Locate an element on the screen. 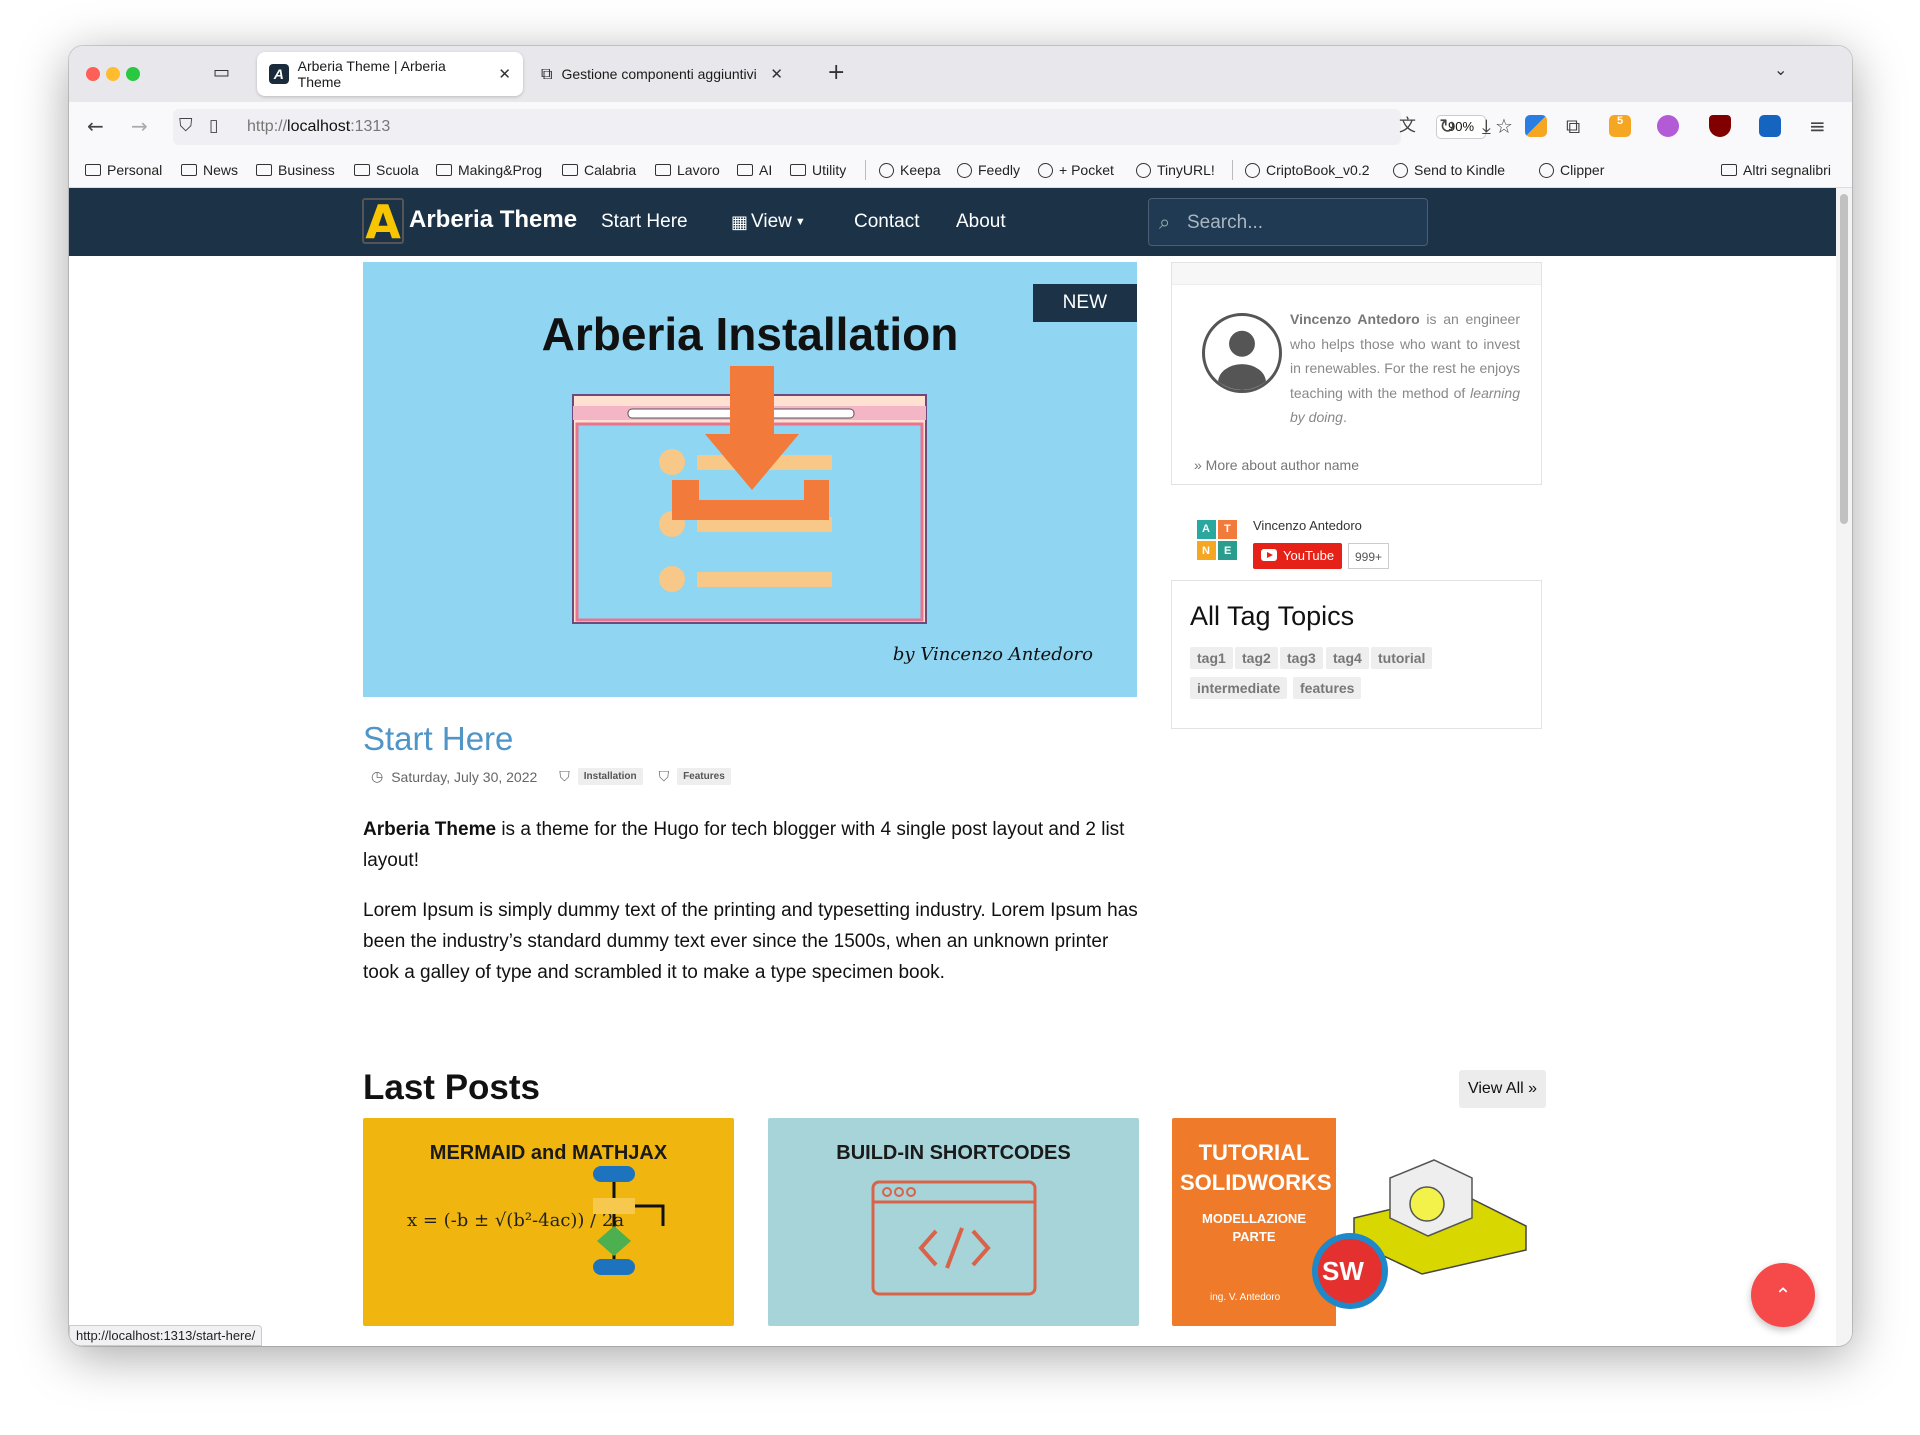 The image size is (1920, 1435). forward-icon: → is located at coordinates (139, 126).